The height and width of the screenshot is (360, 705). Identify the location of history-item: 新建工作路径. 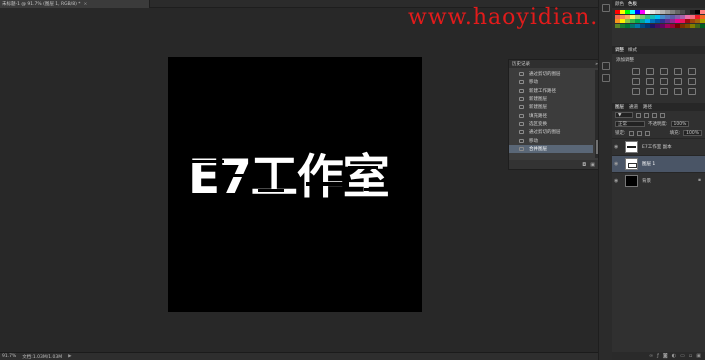
(551, 91).